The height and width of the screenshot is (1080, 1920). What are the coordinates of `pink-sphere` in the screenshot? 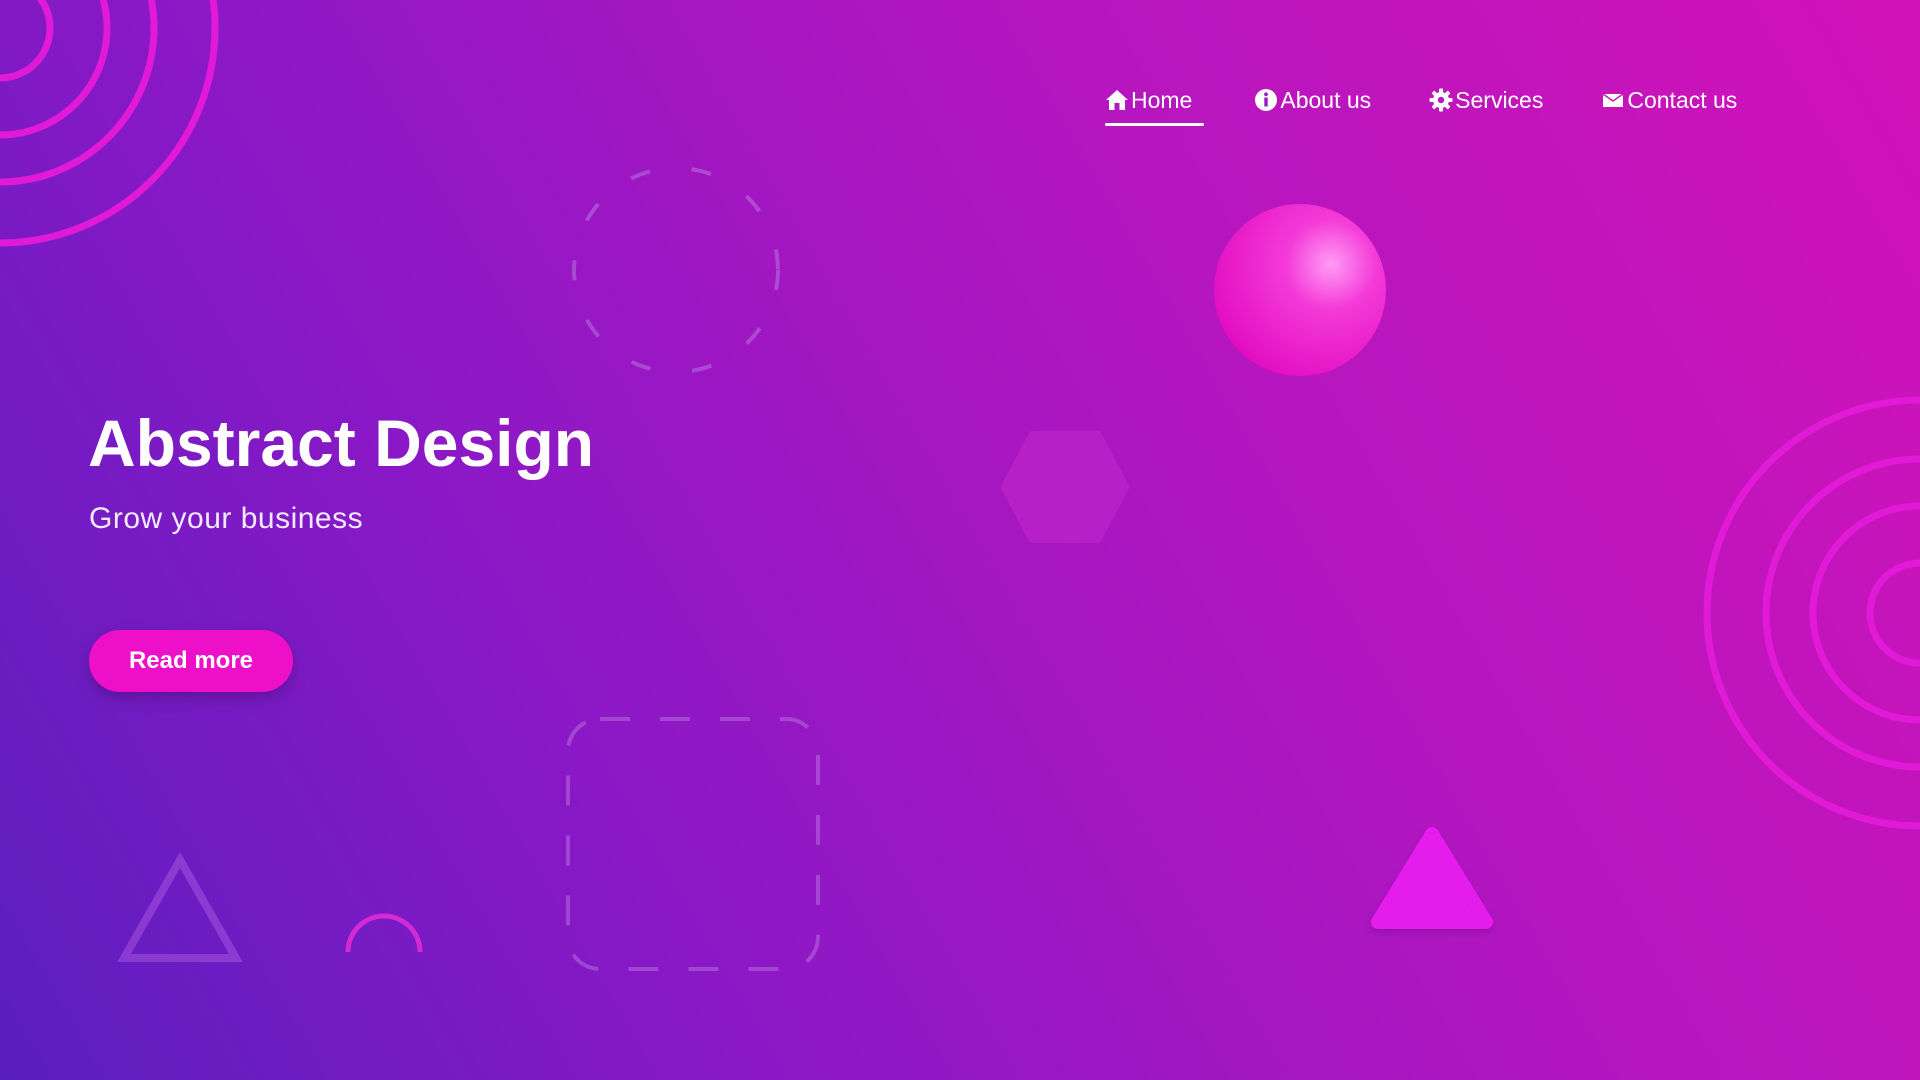 It's located at (1300, 290).